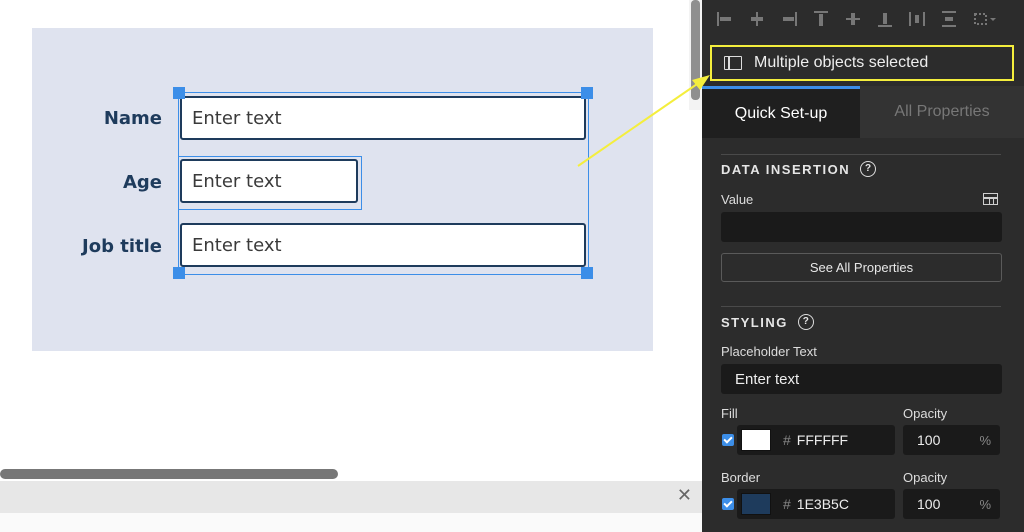 The height and width of the screenshot is (532, 1024). I want to click on styling-title: STYLING, so click(754, 322).